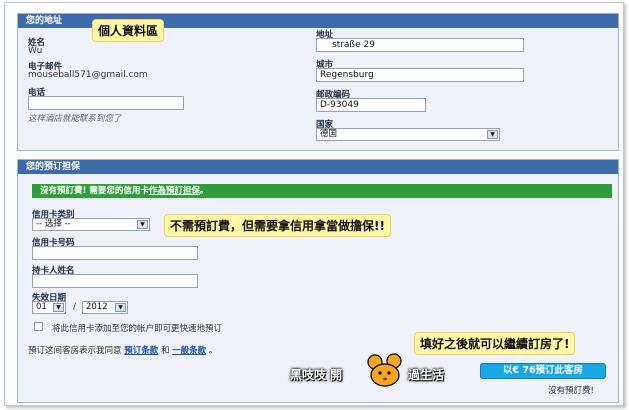  Describe the element at coordinates (213, 351) in the screenshot. I see `terms-suffix: 。` at that location.